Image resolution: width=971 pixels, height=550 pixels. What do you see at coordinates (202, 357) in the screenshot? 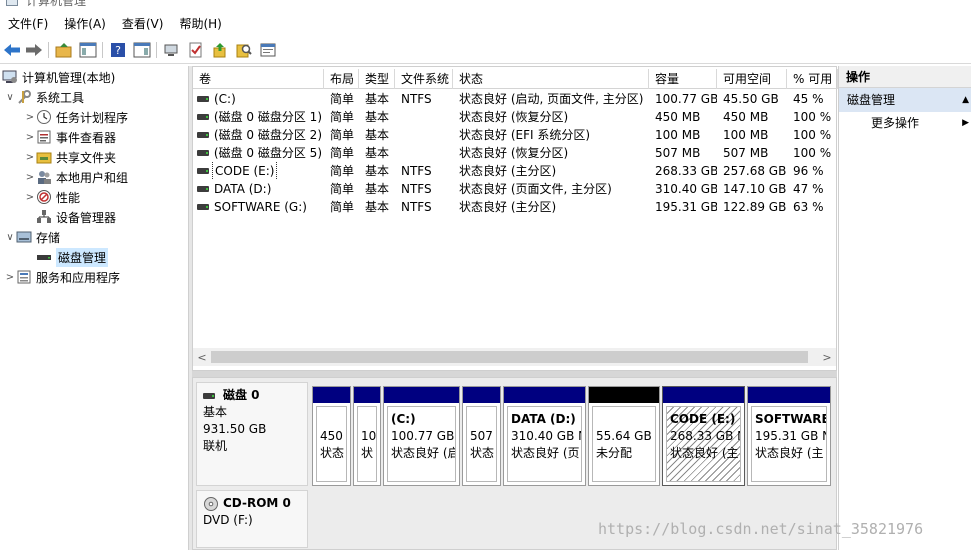
I see `scroll-left-button: <` at bounding box center [202, 357].